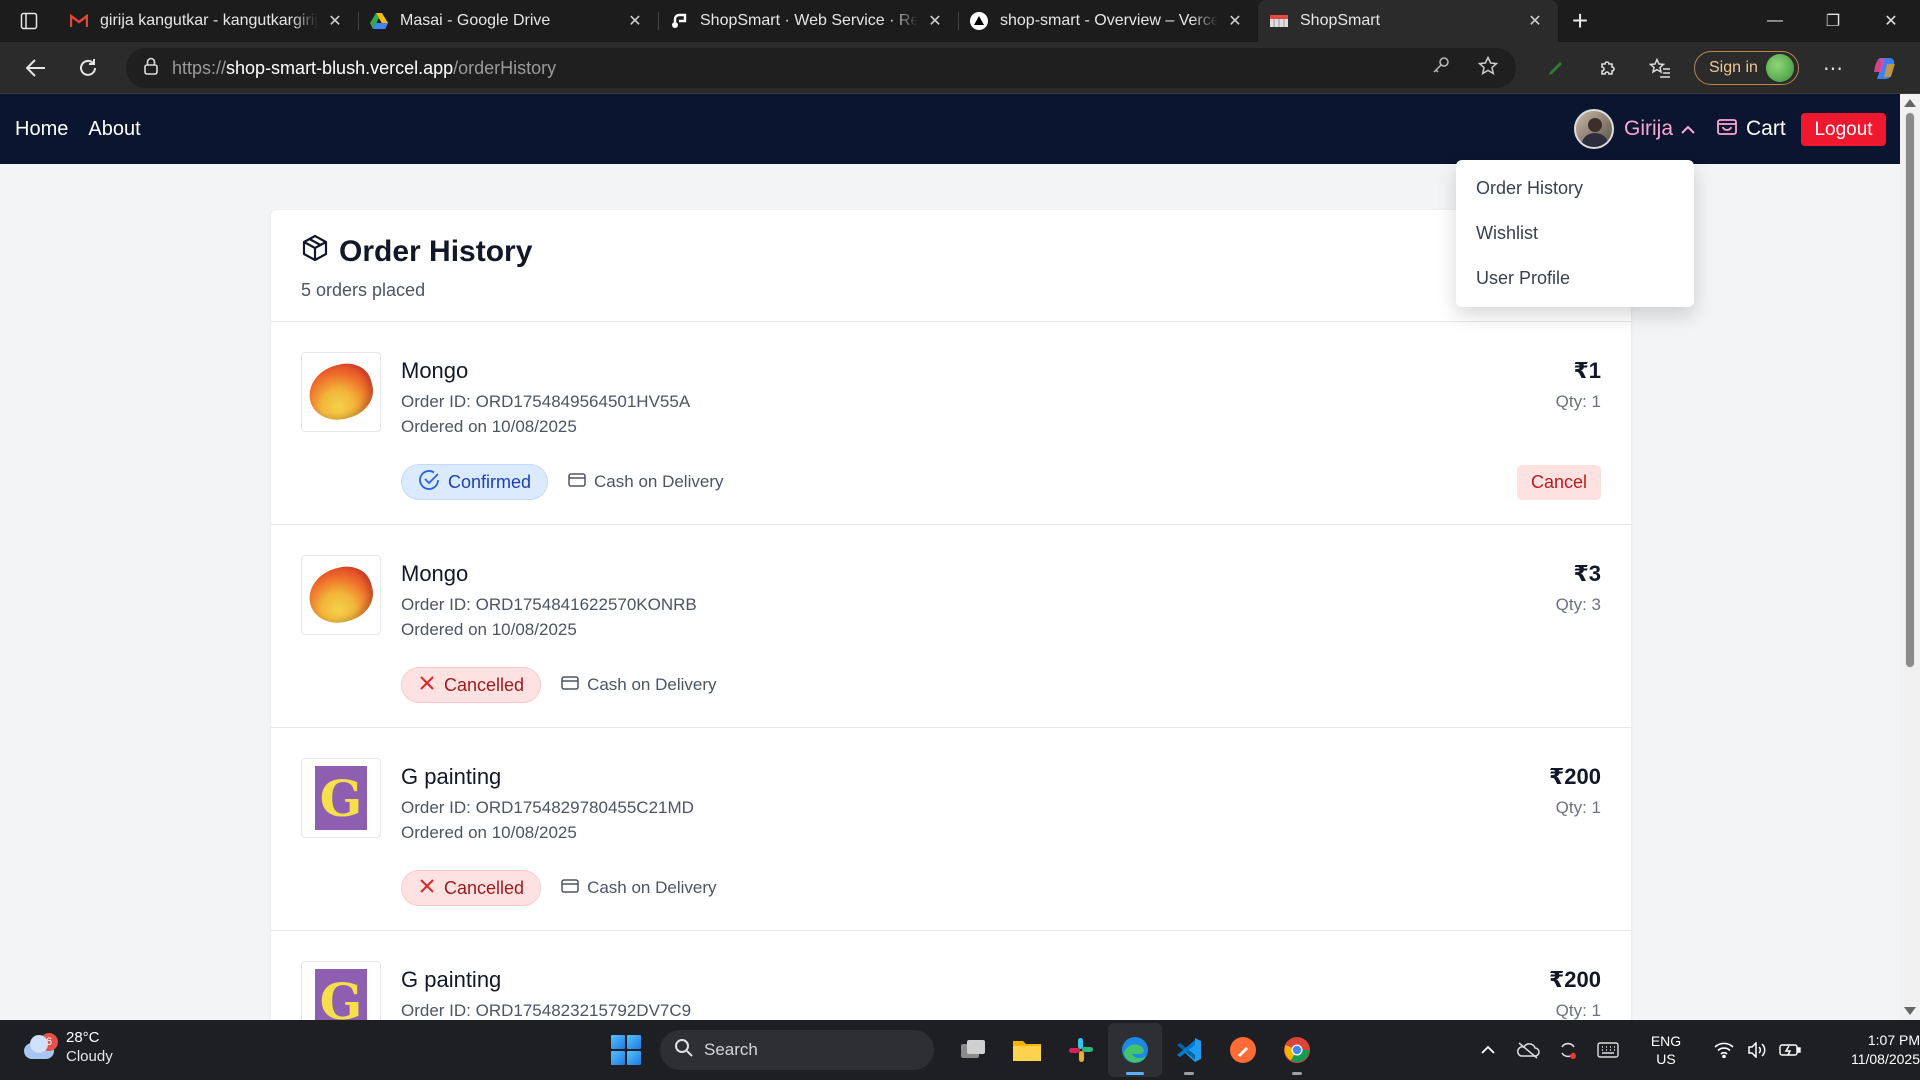  Describe the element at coordinates (1790, 1050) in the screenshot. I see `battery-icon` at that location.